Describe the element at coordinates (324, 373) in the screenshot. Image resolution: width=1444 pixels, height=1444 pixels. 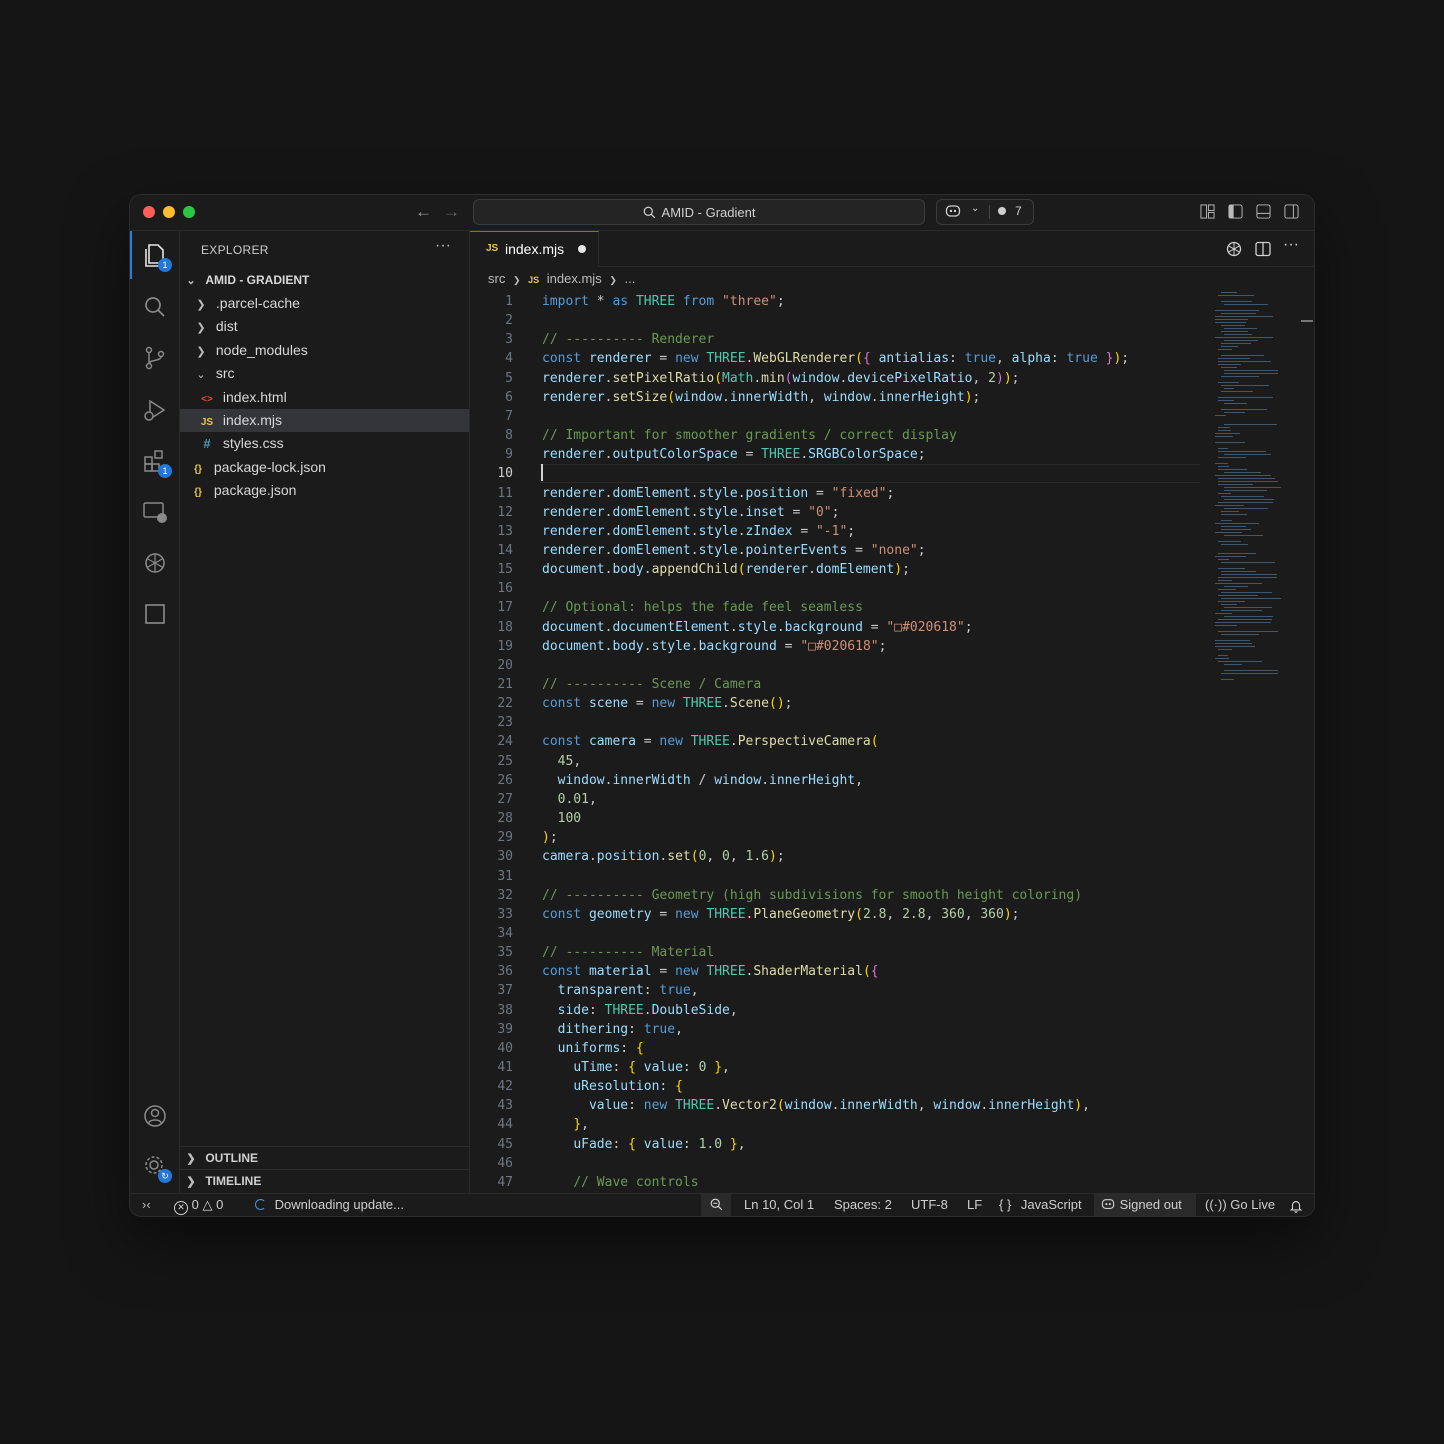
I see `tree-item-src: ⌄ src` at that location.